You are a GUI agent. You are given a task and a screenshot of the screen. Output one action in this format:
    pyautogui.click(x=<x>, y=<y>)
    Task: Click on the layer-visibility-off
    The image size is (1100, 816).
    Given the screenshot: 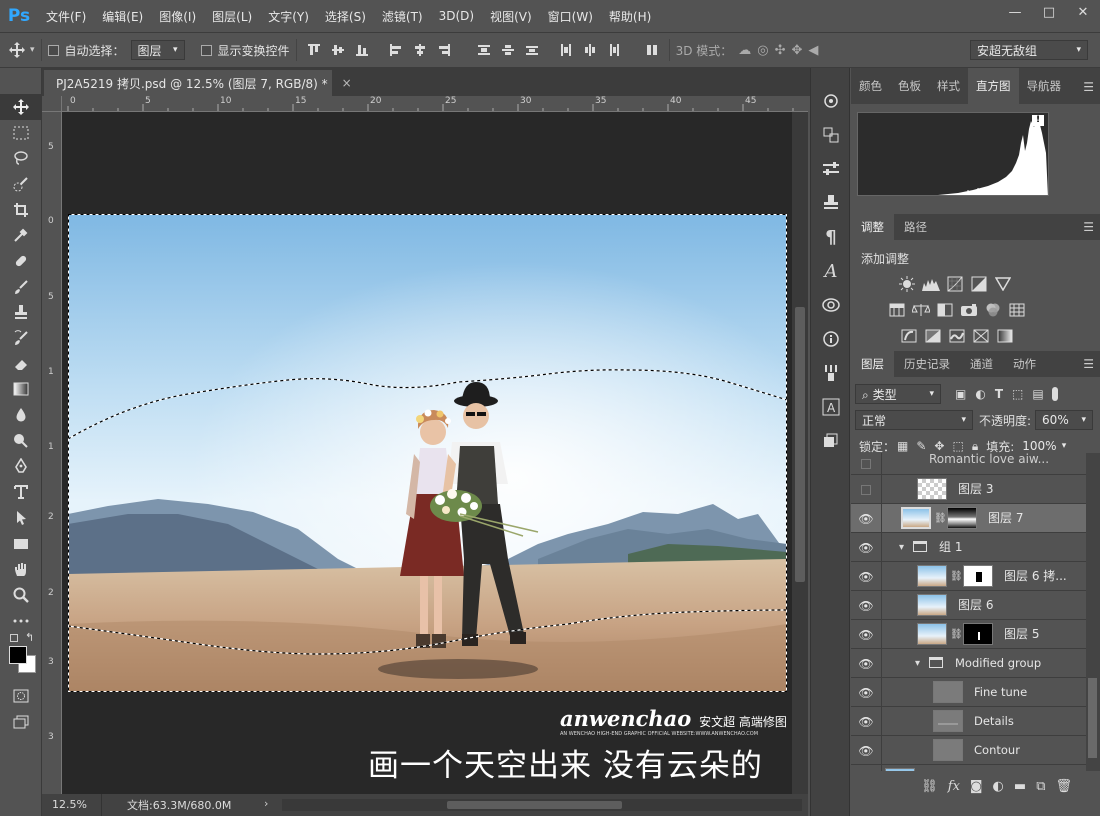 What is the action you would take?
    pyautogui.click(x=866, y=464)
    